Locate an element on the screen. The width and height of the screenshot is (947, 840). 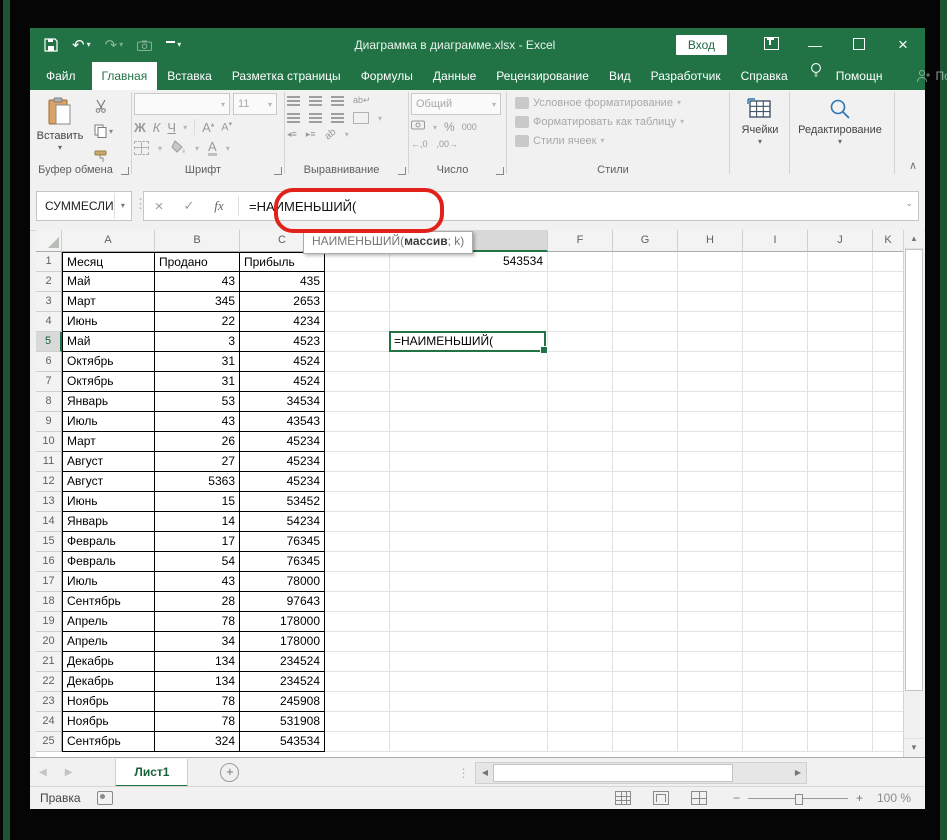
save-icon is located at coordinates (51, 45).